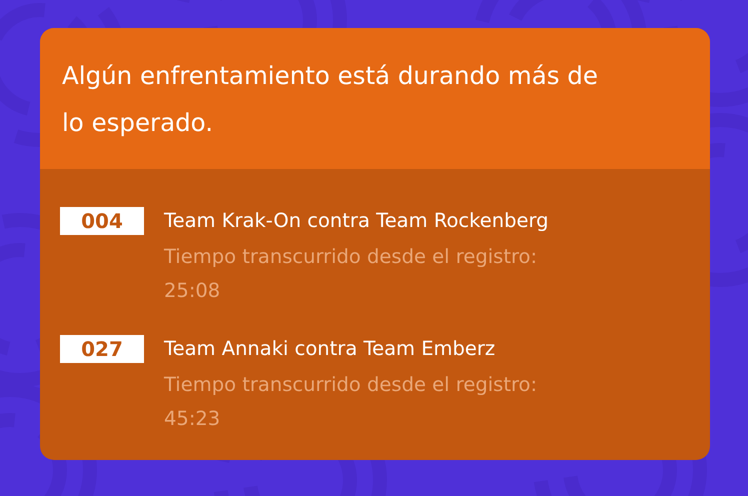 The image size is (748, 496). What do you see at coordinates (356, 221) in the screenshot?
I see `match-teams: Team Krak-On contra Team Rockenberg` at bounding box center [356, 221].